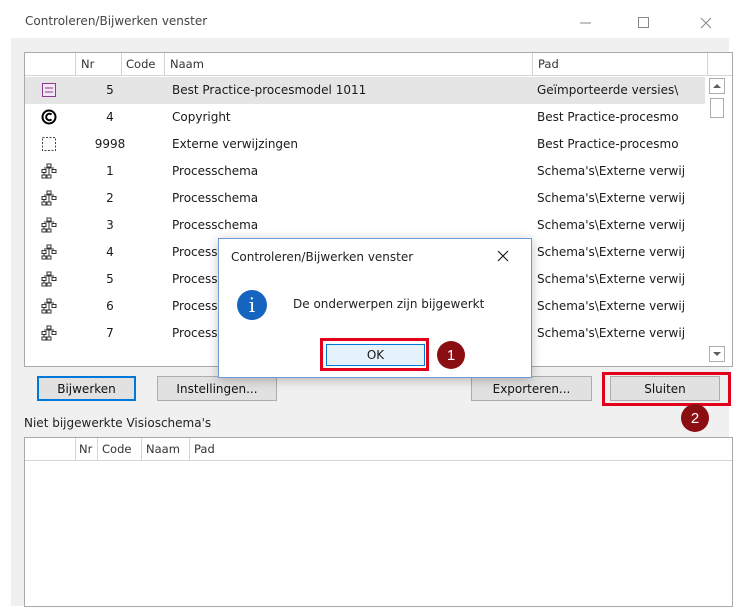  I want to click on not-updated-label: Niet bijgewerkte Visioschema's, so click(118, 423).